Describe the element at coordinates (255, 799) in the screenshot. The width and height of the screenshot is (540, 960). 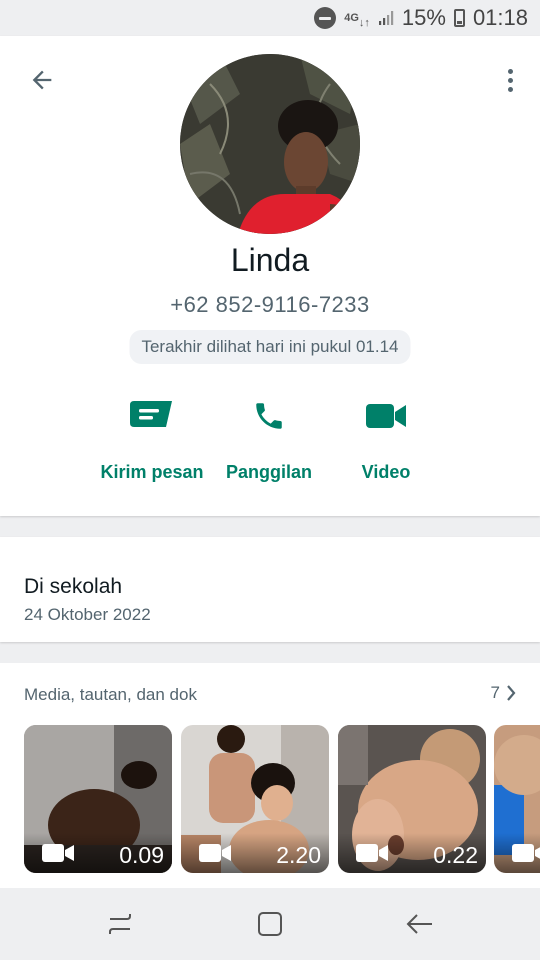
I see `media-thumbnail: 2.20` at that location.